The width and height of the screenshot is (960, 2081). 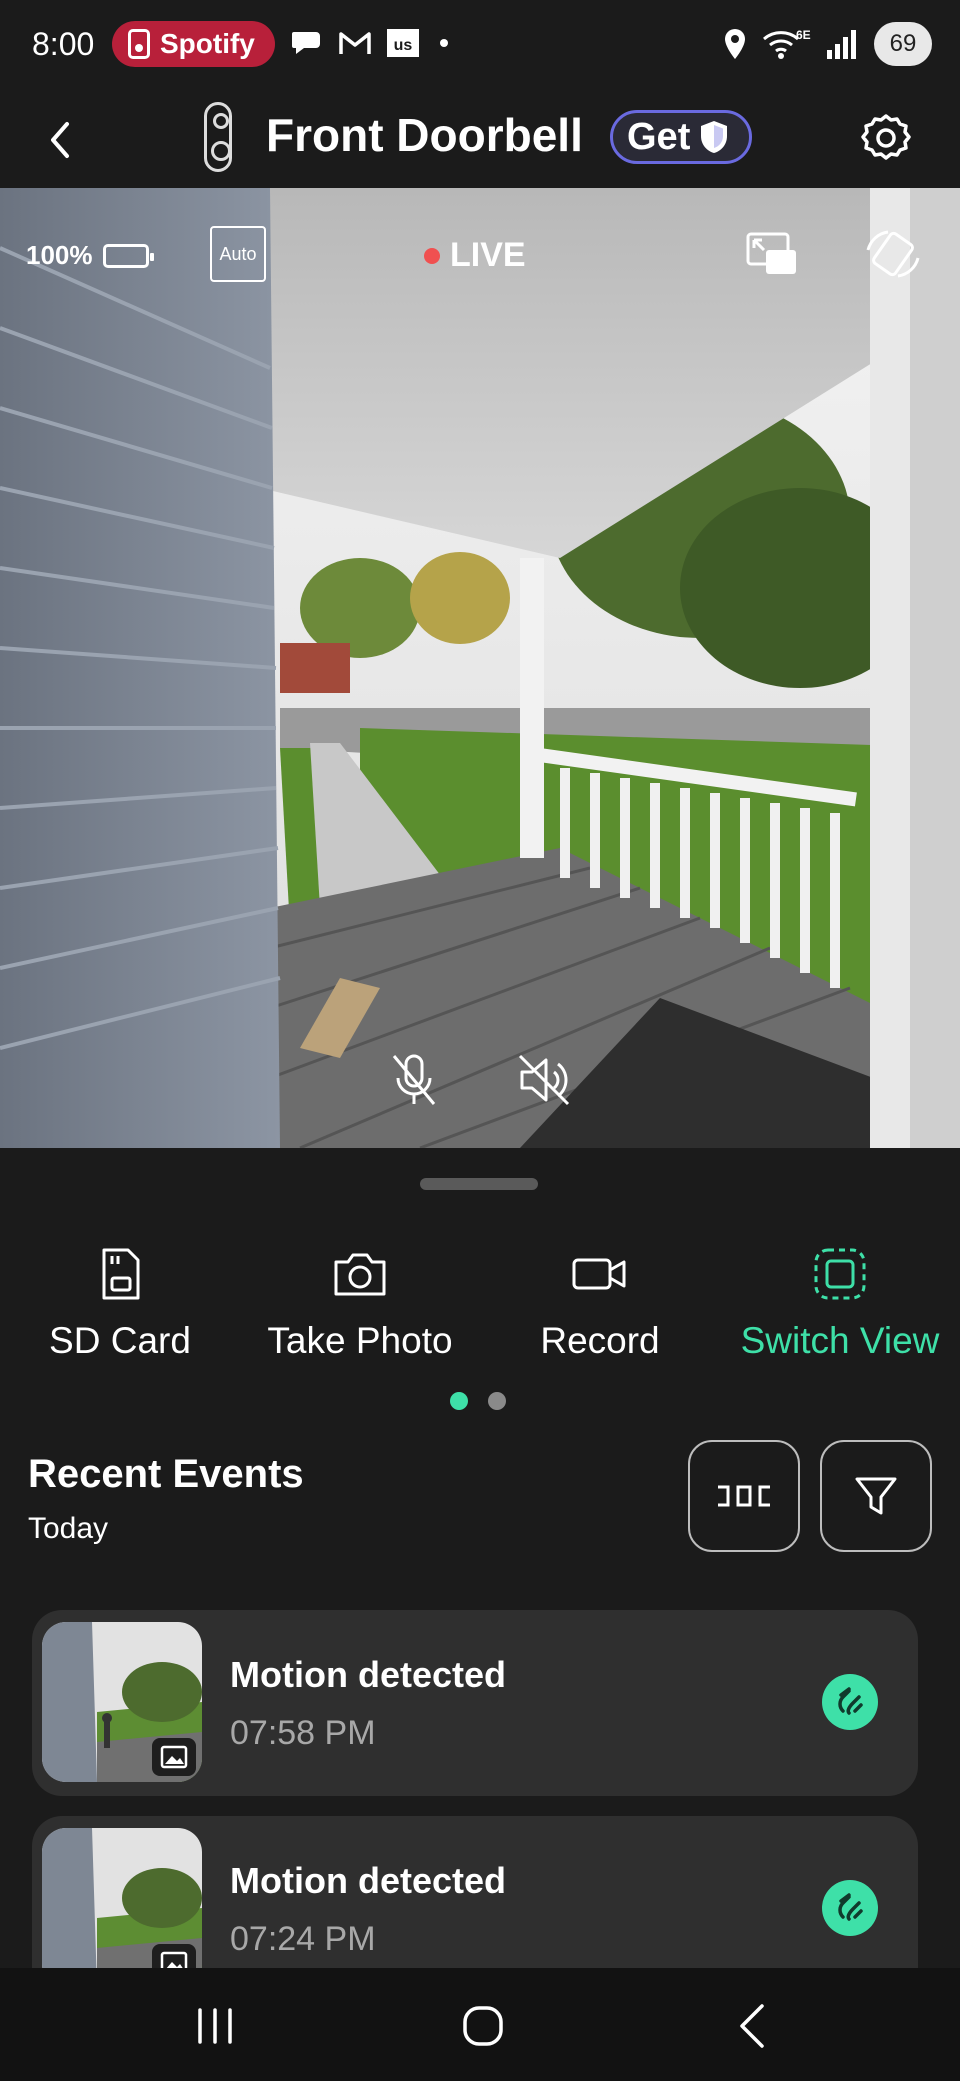 I want to click on system-icons: 6E 69, so click(x=827, y=44).